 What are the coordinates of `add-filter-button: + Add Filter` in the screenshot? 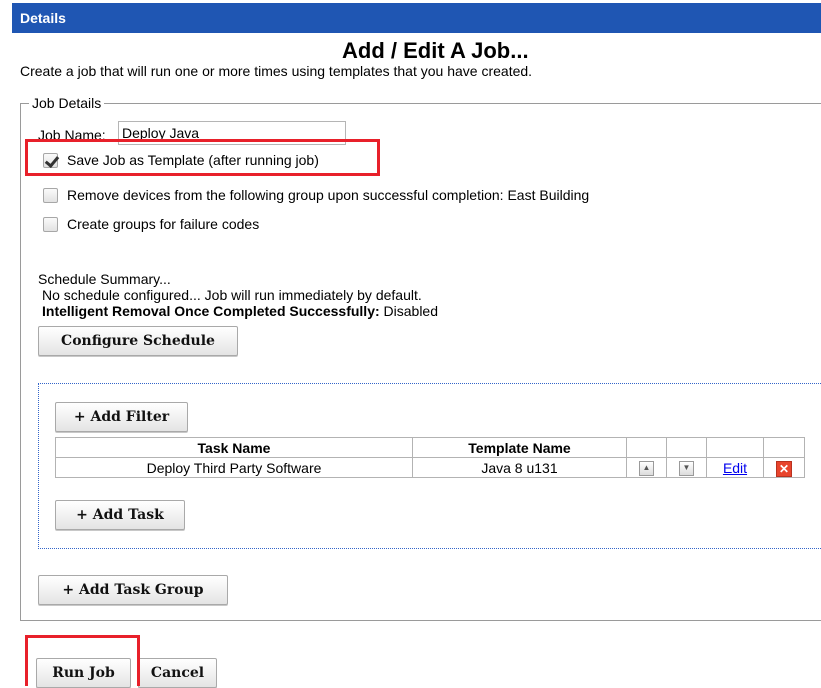 It's located at (121, 417).